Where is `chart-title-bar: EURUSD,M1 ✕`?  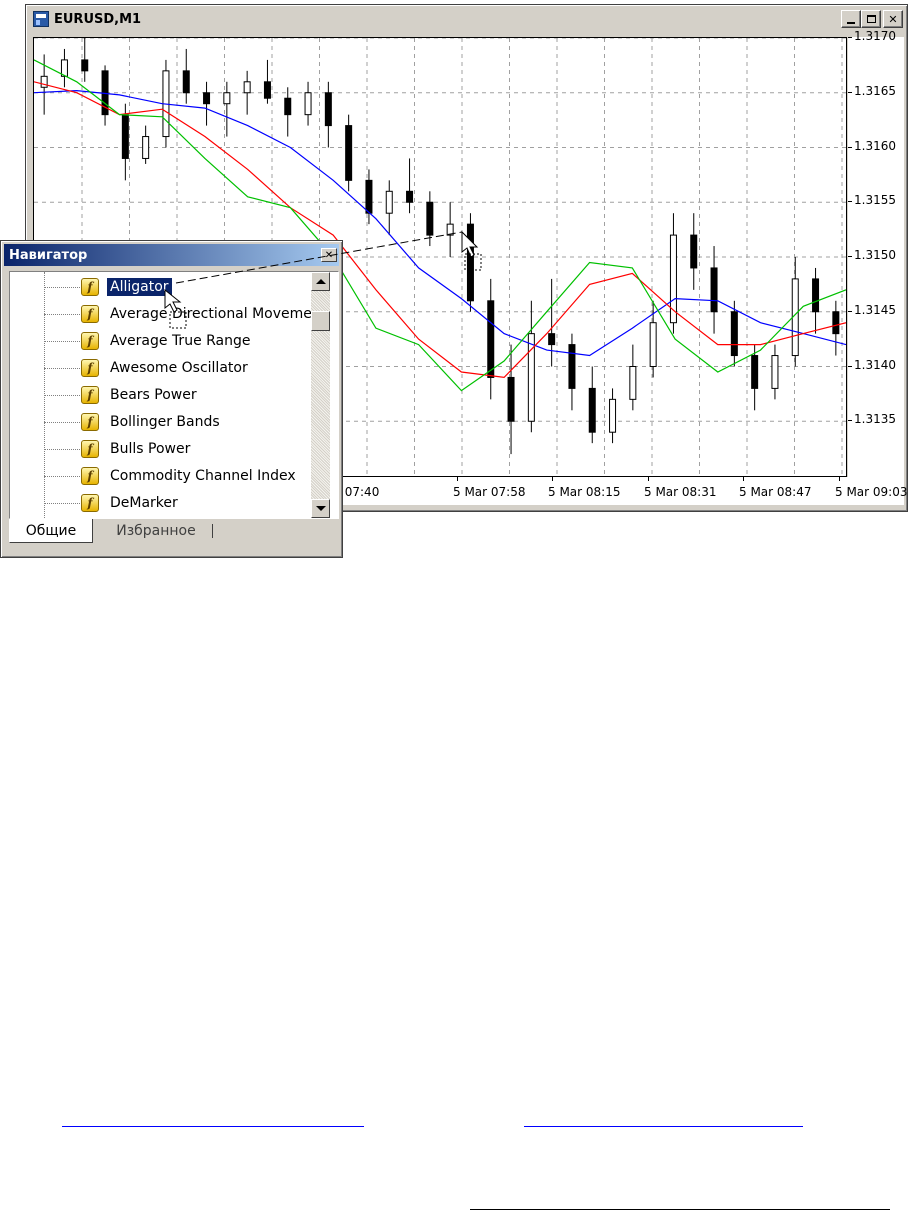 chart-title-bar: EURUSD,M1 ✕ is located at coordinates (466, 19).